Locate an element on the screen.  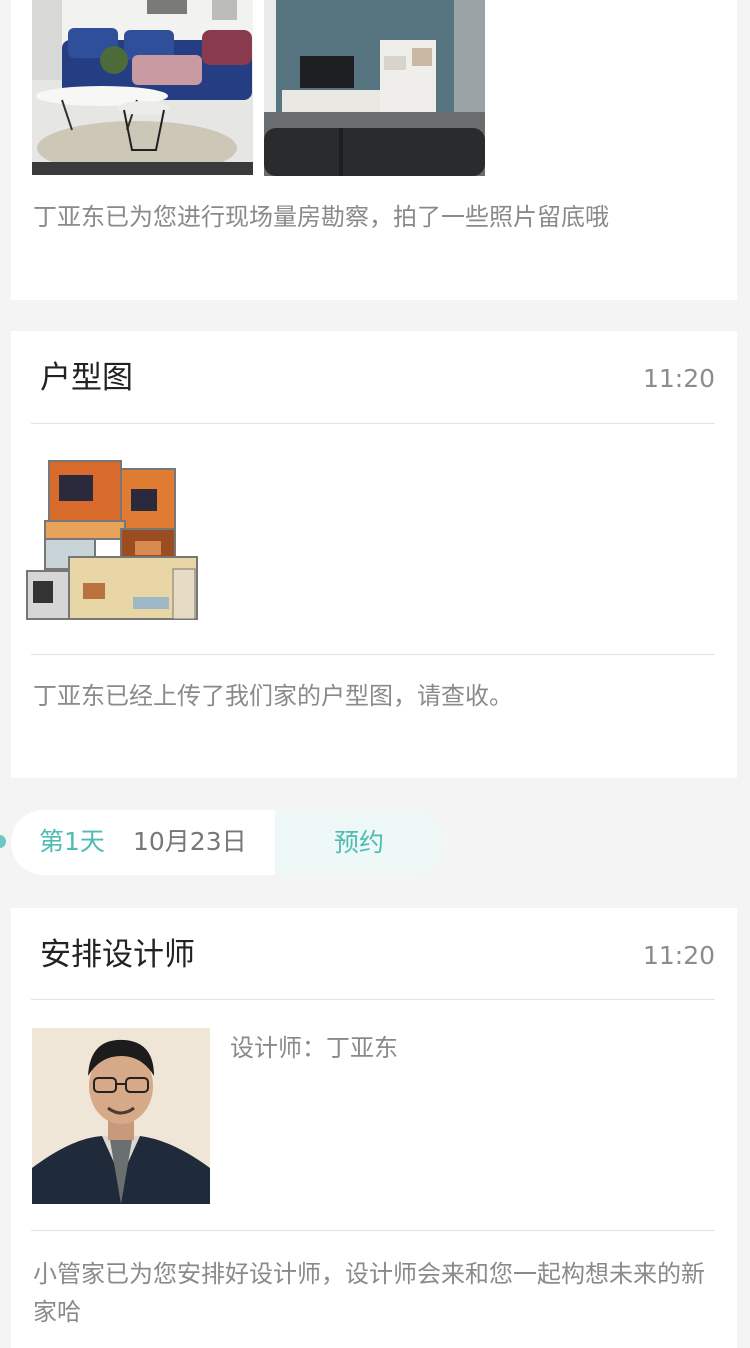
floorplan-description: 丁亚东已经上传了我们家的户型图，请查收。 is located at coordinates (273, 696).